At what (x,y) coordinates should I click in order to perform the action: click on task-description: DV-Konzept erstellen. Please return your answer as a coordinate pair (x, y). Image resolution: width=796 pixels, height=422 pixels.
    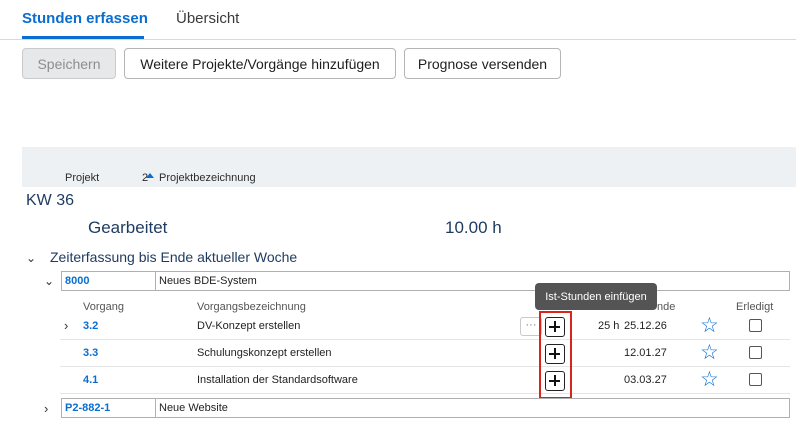
    Looking at the image, I should click on (249, 326).